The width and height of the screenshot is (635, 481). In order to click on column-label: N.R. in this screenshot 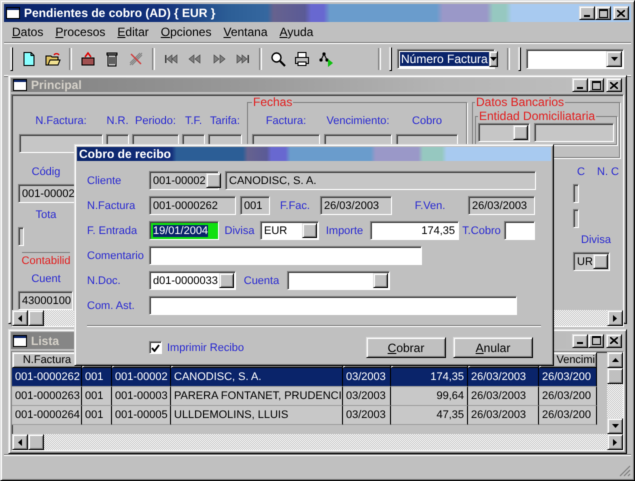, I will do `click(117, 121)`.